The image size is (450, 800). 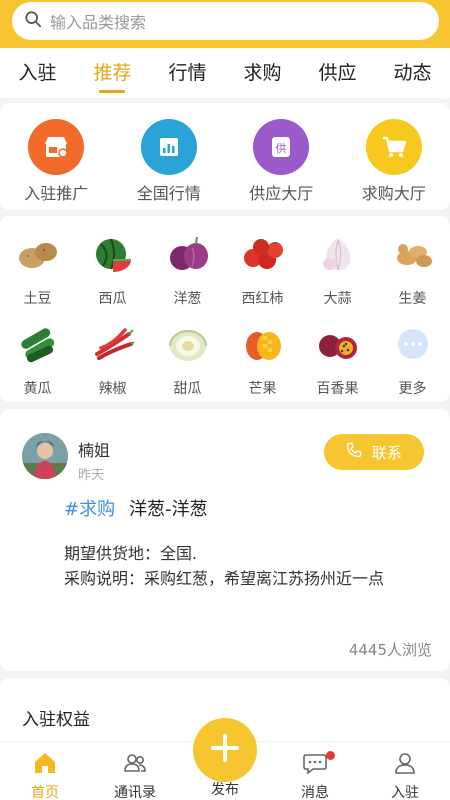 I want to click on contact-label: 联系, so click(x=386, y=452).